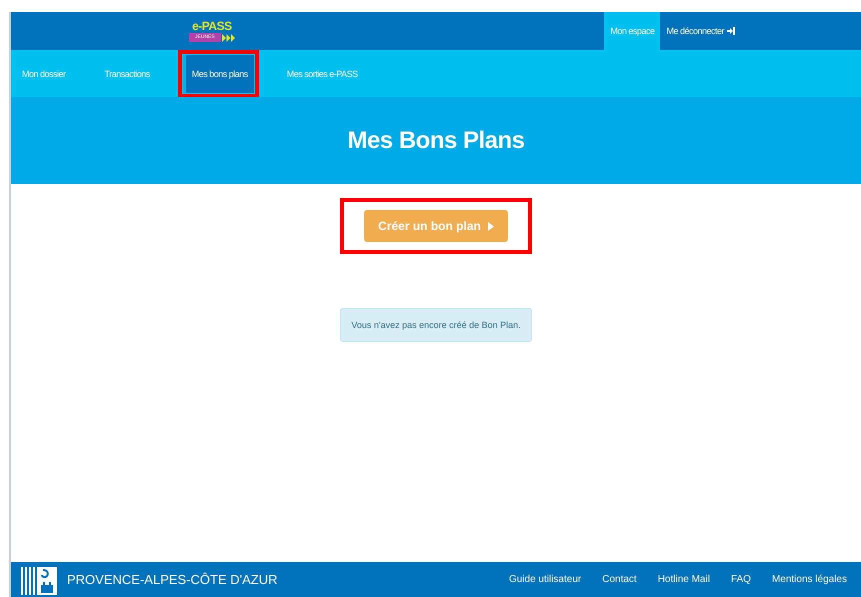 The image size is (861, 597). Describe the element at coordinates (545, 579) in the screenshot. I see `footer-link: Guide utilisateur` at that location.